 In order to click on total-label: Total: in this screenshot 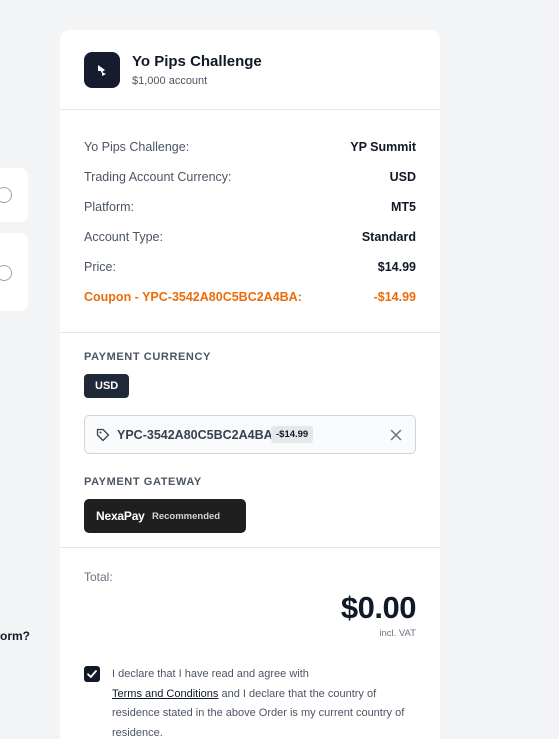, I will do `click(98, 577)`.